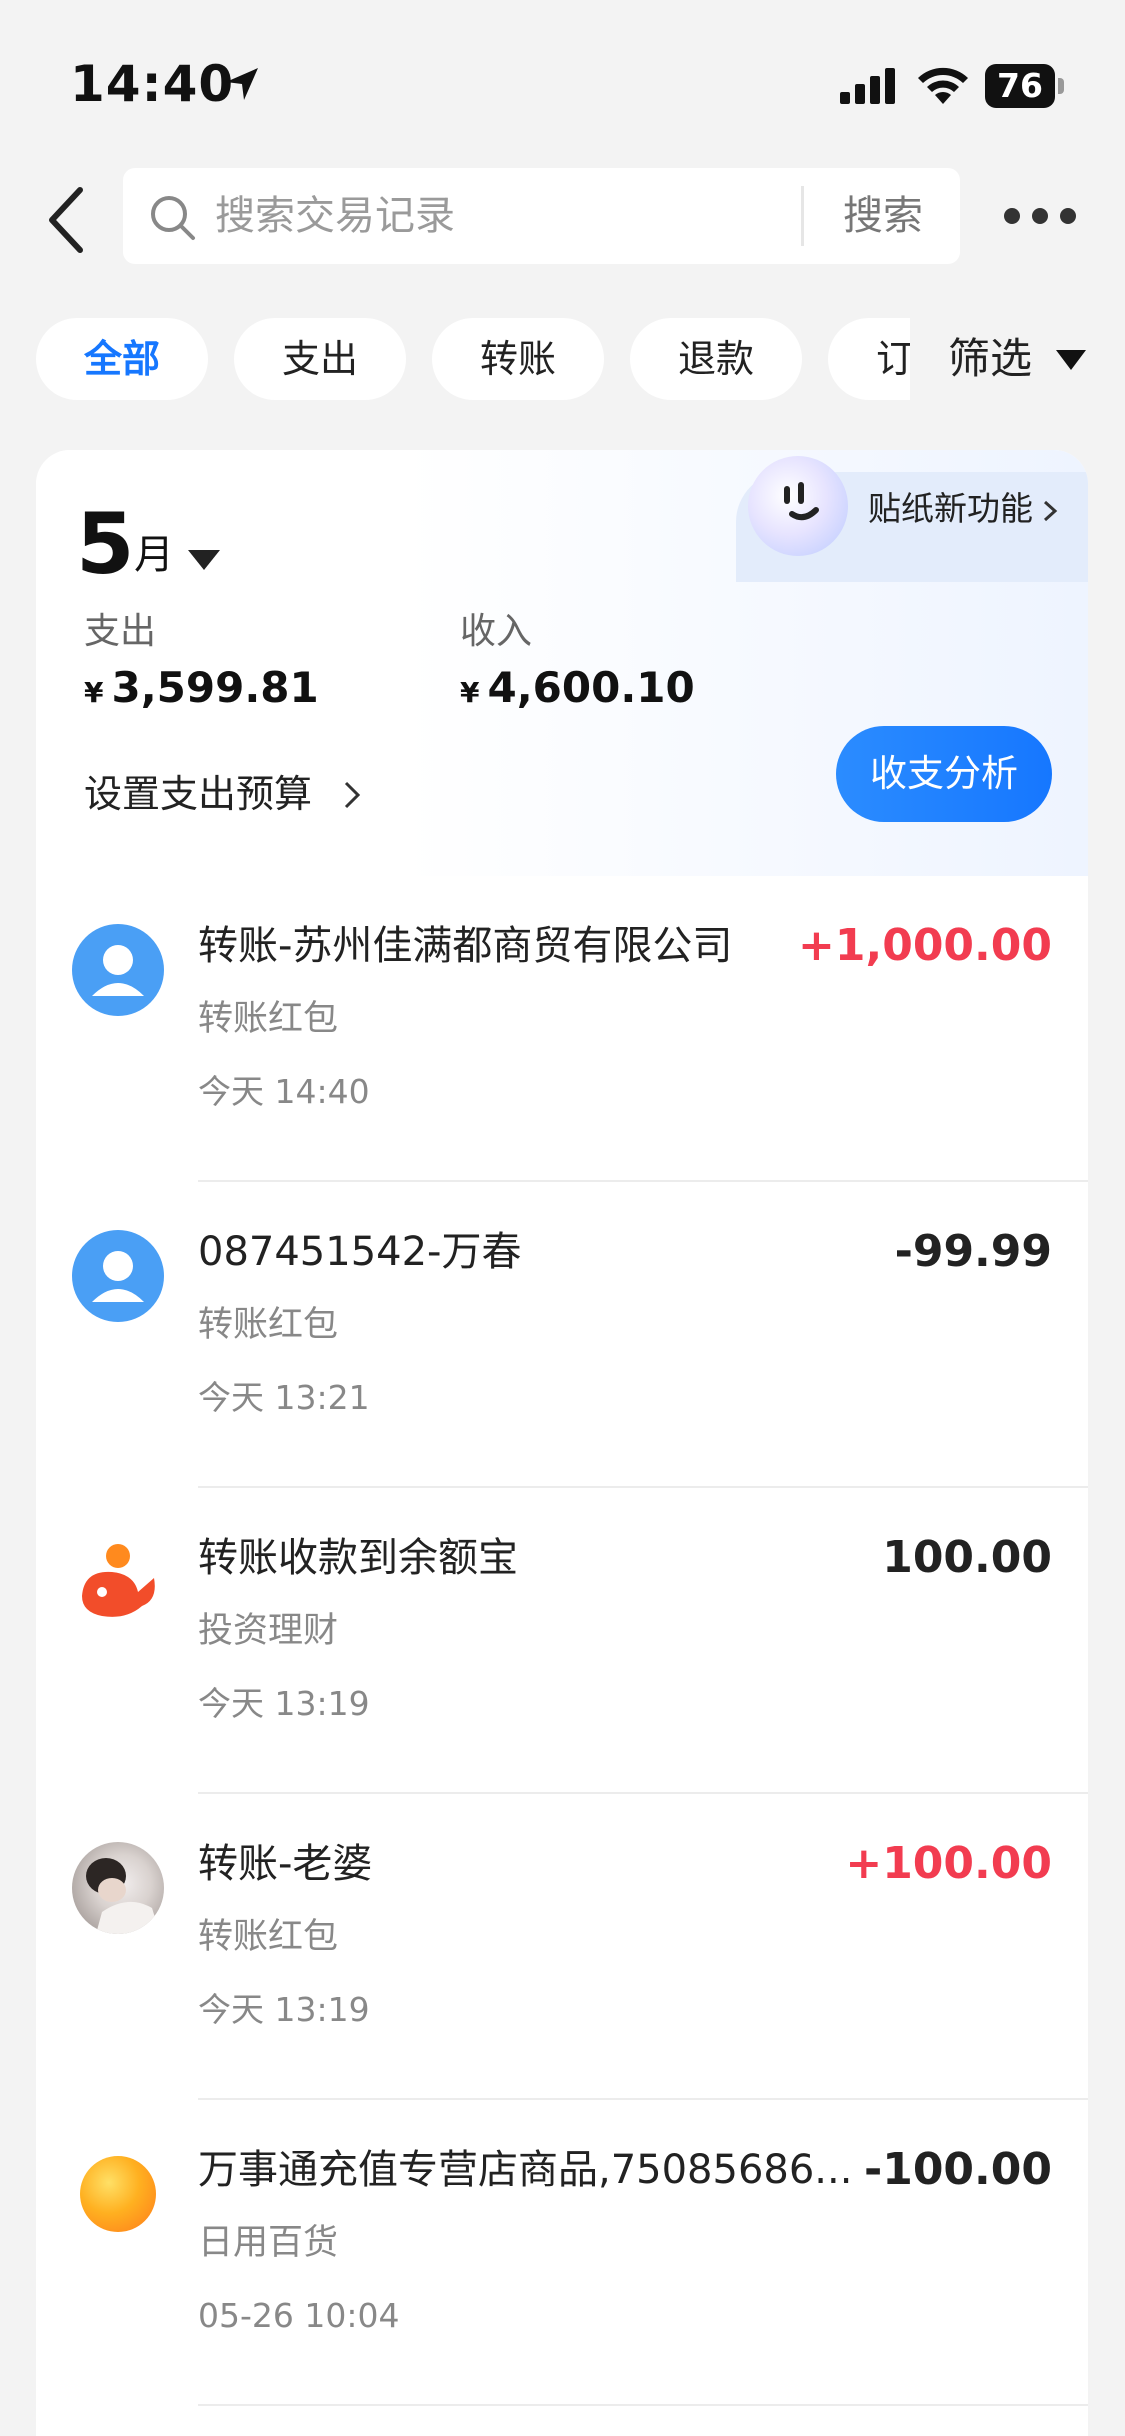 This screenshot has height=2436, width=1125. I want to click on battery-indicator: 76, so click(1025, 86).